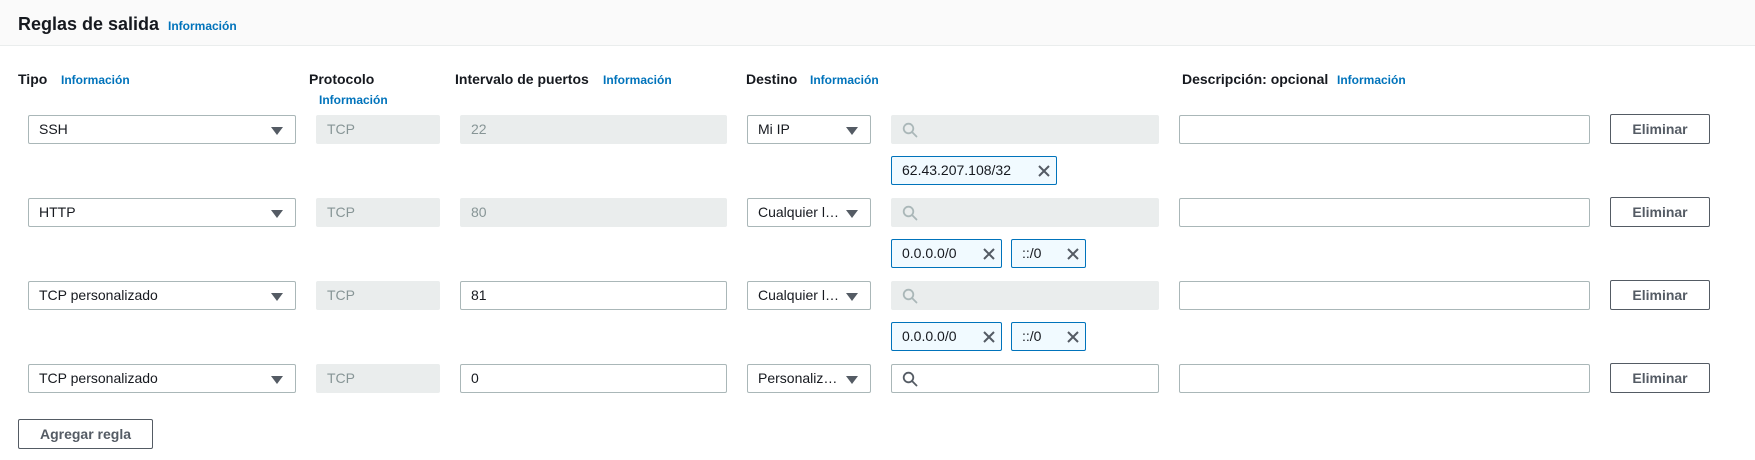 The width and height of the screenshot is (1755, 460). What do you see at coordinates (593, 212) in the screenshot?
I see `puertos-field: 80` at bounding box center [593, 212].